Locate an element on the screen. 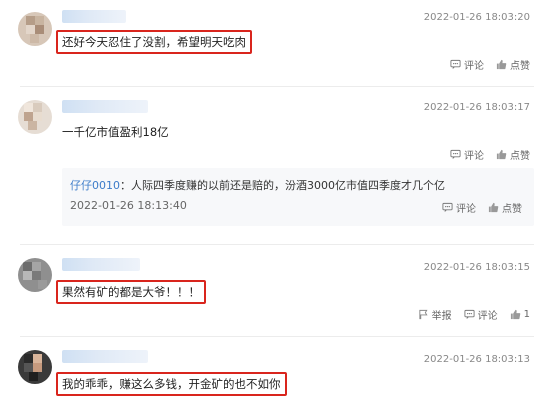  comment-actions: 举报 评论 1 is located at coordinates (474, 314).